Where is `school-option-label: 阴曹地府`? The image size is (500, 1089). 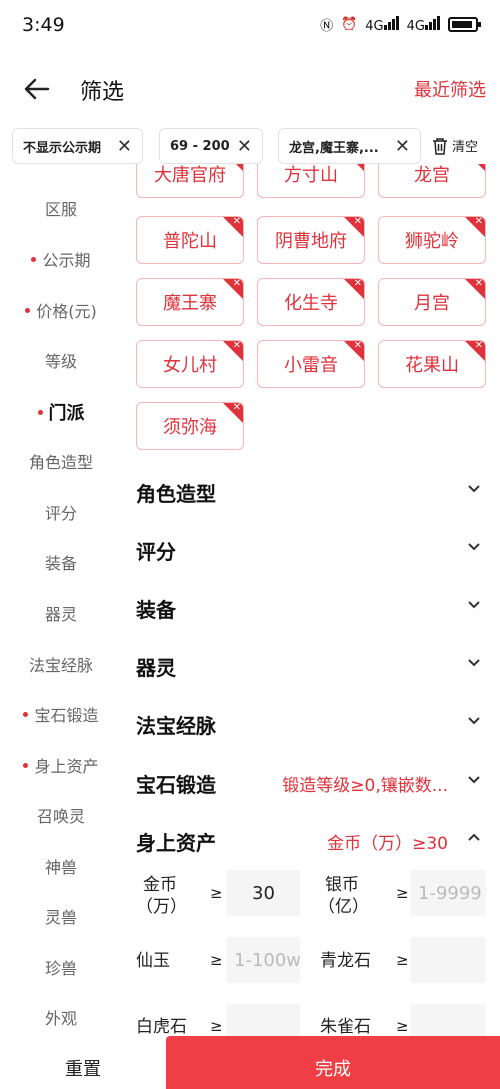 school-option-label: 阴曹地府 is located at coordinates (311, 241).